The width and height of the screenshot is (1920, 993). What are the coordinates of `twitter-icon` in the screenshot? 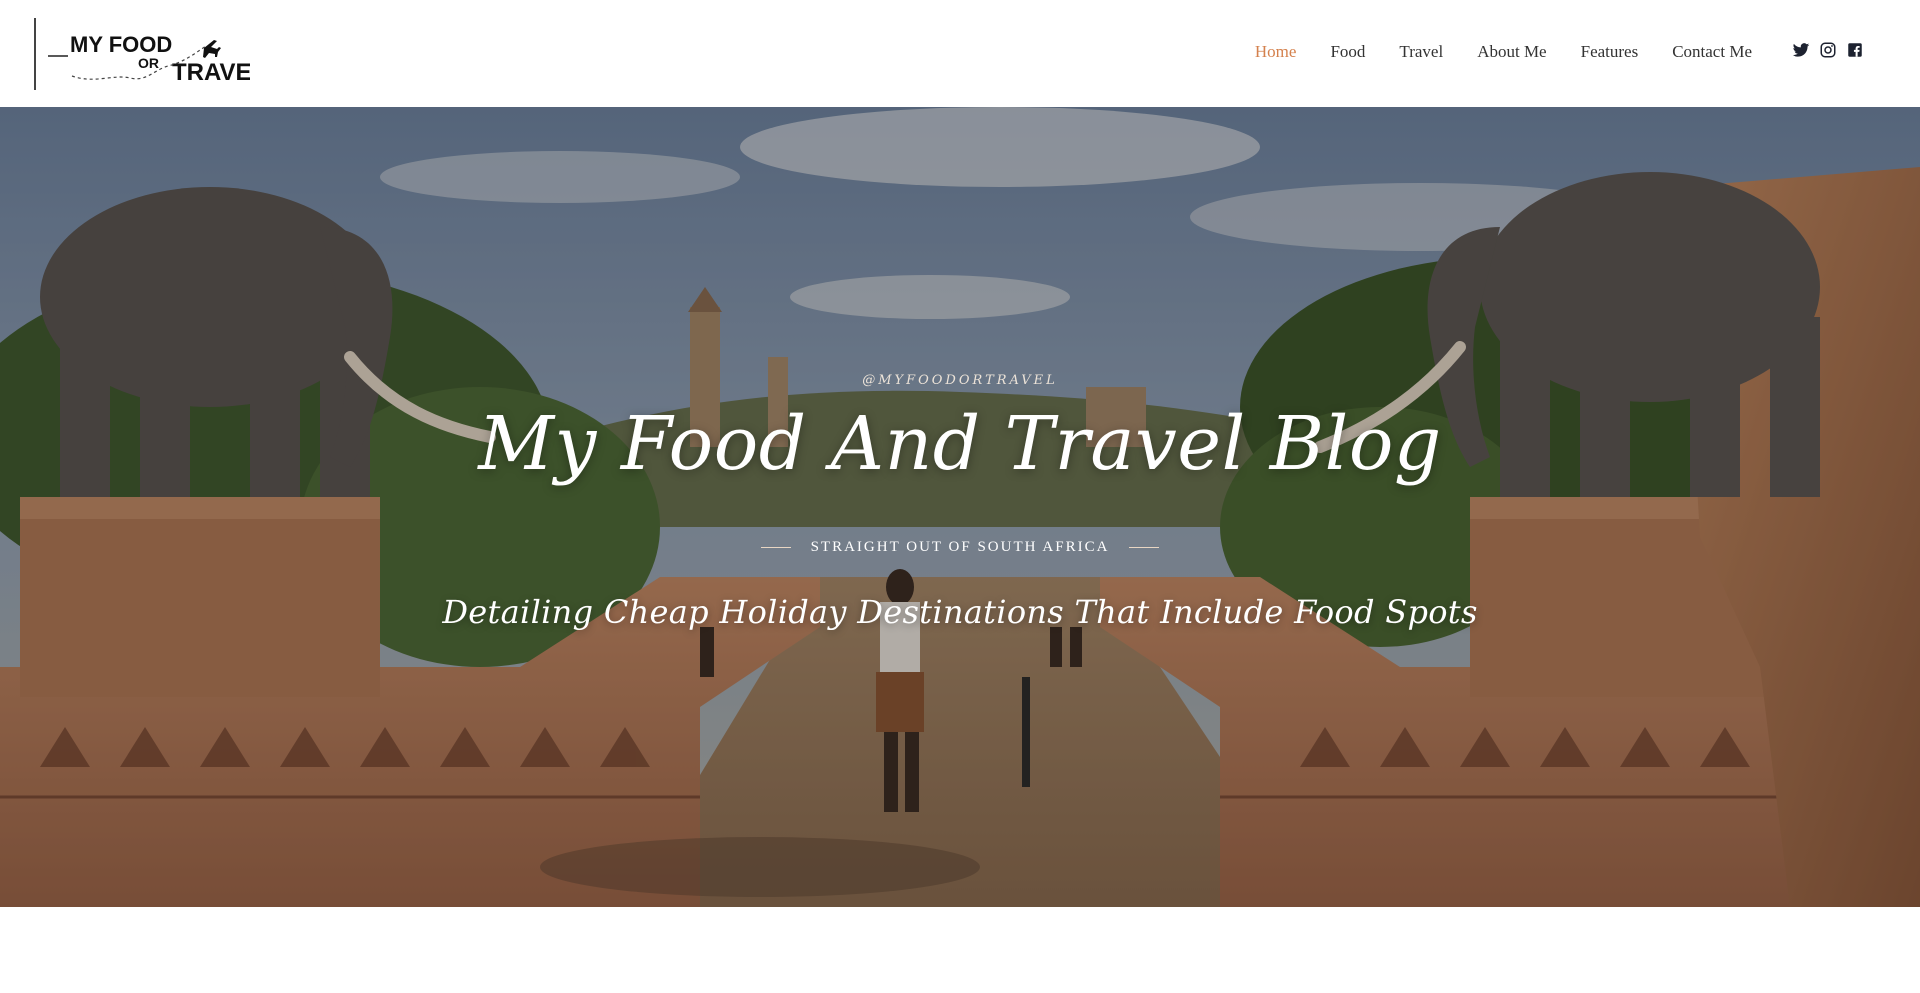 It's located at (1801, 50).